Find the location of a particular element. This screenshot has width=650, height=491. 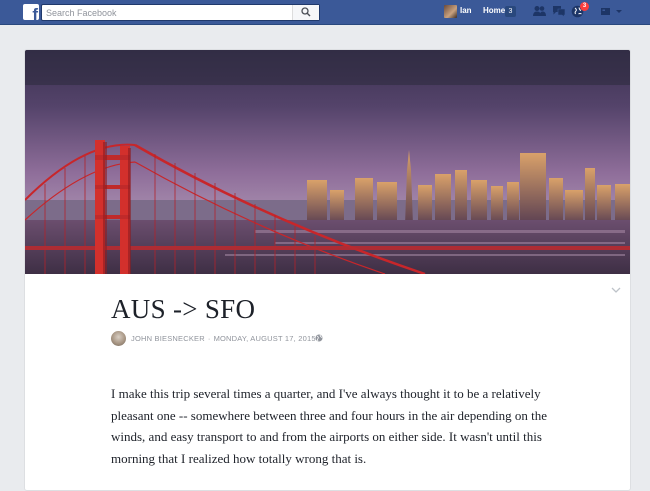

user-avatar is located at coordinates (450, 11).